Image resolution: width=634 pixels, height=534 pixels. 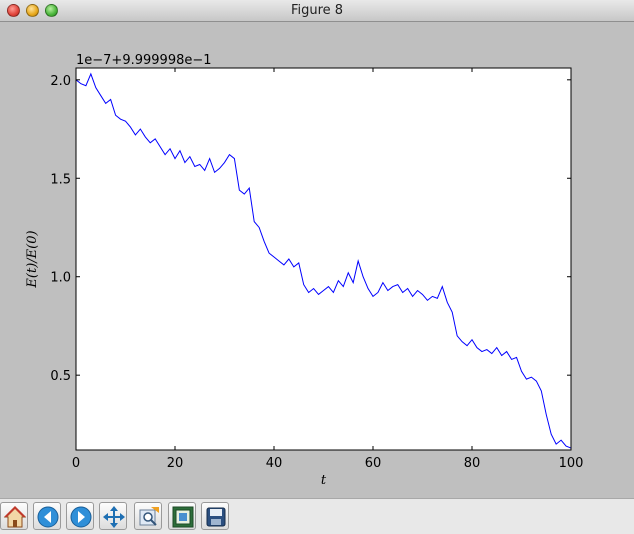 What do you see at coordinates (32, 259) in the screenshot?
I see `y-axis-label: E(t)/E(0)` at bounding box center [32, 259].